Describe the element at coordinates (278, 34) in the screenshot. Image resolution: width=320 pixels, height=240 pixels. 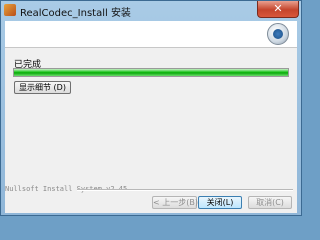
I see `disc-icon` at that location.